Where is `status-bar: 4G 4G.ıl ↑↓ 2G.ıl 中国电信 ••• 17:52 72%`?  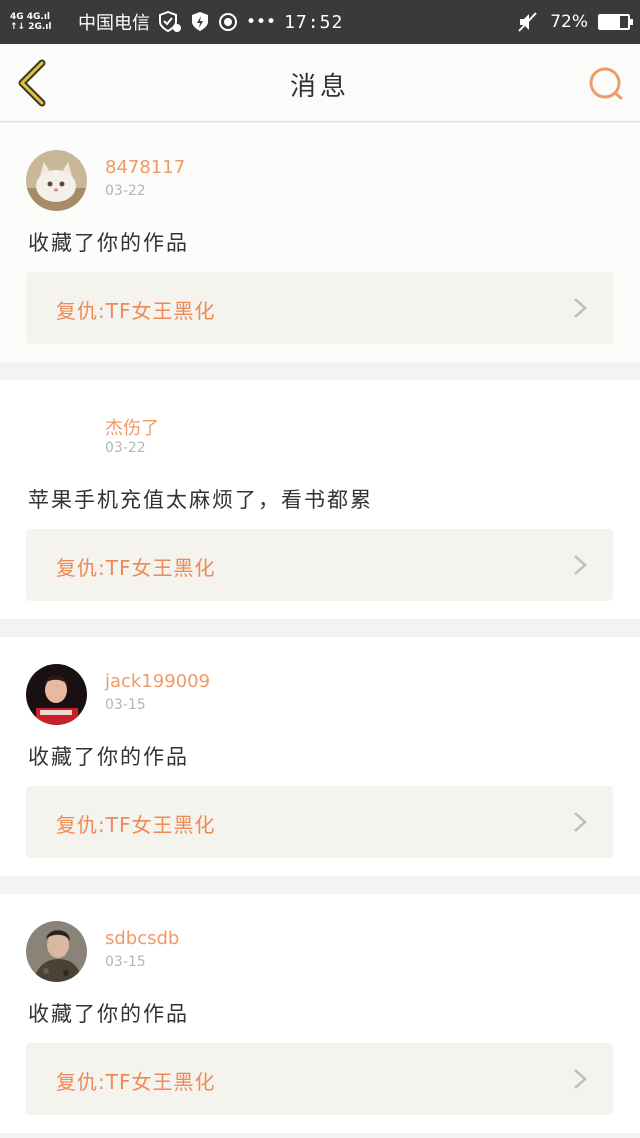
status-bar: 4G 4G.ıl ↑↓ 2G.ıl 中国电信 ••• 17:52 72% is located at coordinates (320, 22).